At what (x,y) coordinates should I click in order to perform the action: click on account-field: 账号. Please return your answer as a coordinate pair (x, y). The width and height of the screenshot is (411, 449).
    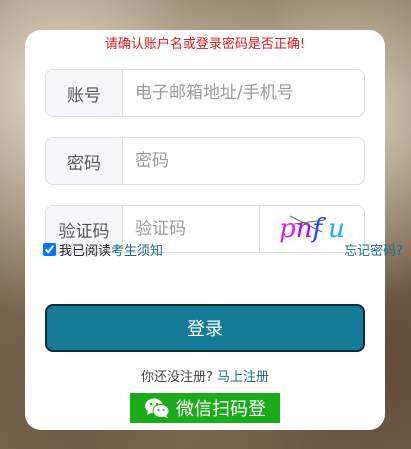
    Looking at the image, I should click on (205, 93).